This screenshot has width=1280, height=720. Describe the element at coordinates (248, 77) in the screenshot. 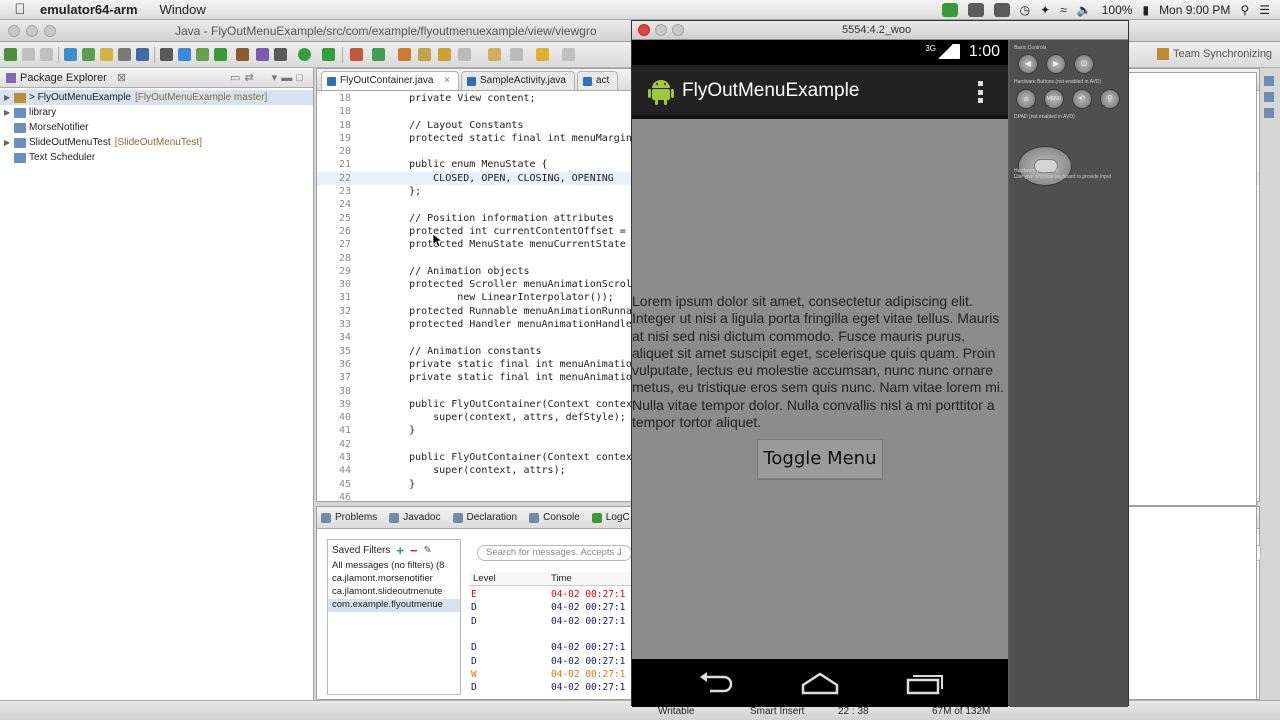

I see `link-editor-icon: ⇄` at that location.